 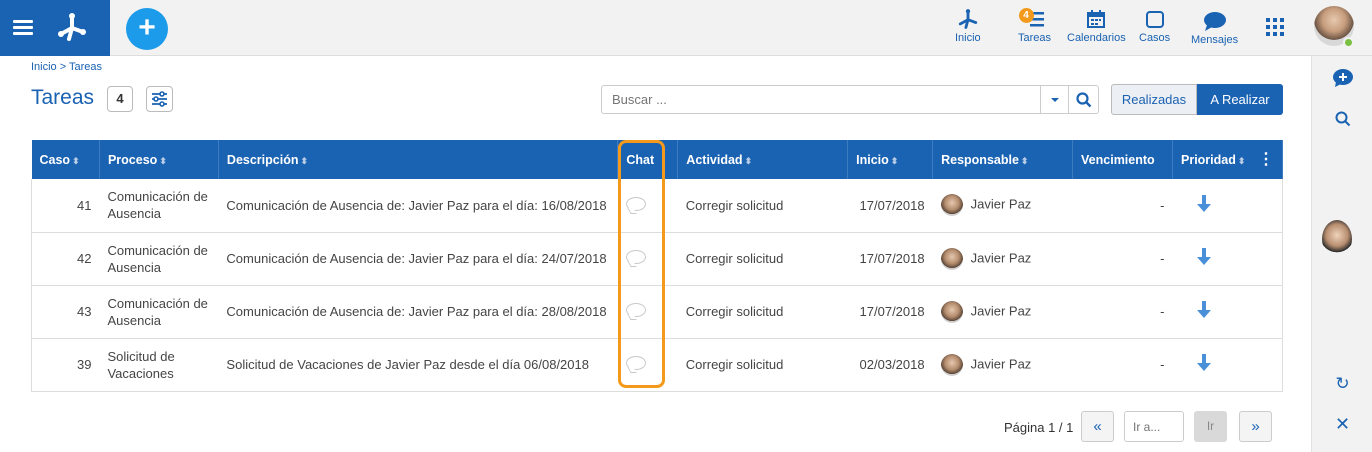 I want to click on column-options-icon: ⋮, so click(x=1266, y=159).